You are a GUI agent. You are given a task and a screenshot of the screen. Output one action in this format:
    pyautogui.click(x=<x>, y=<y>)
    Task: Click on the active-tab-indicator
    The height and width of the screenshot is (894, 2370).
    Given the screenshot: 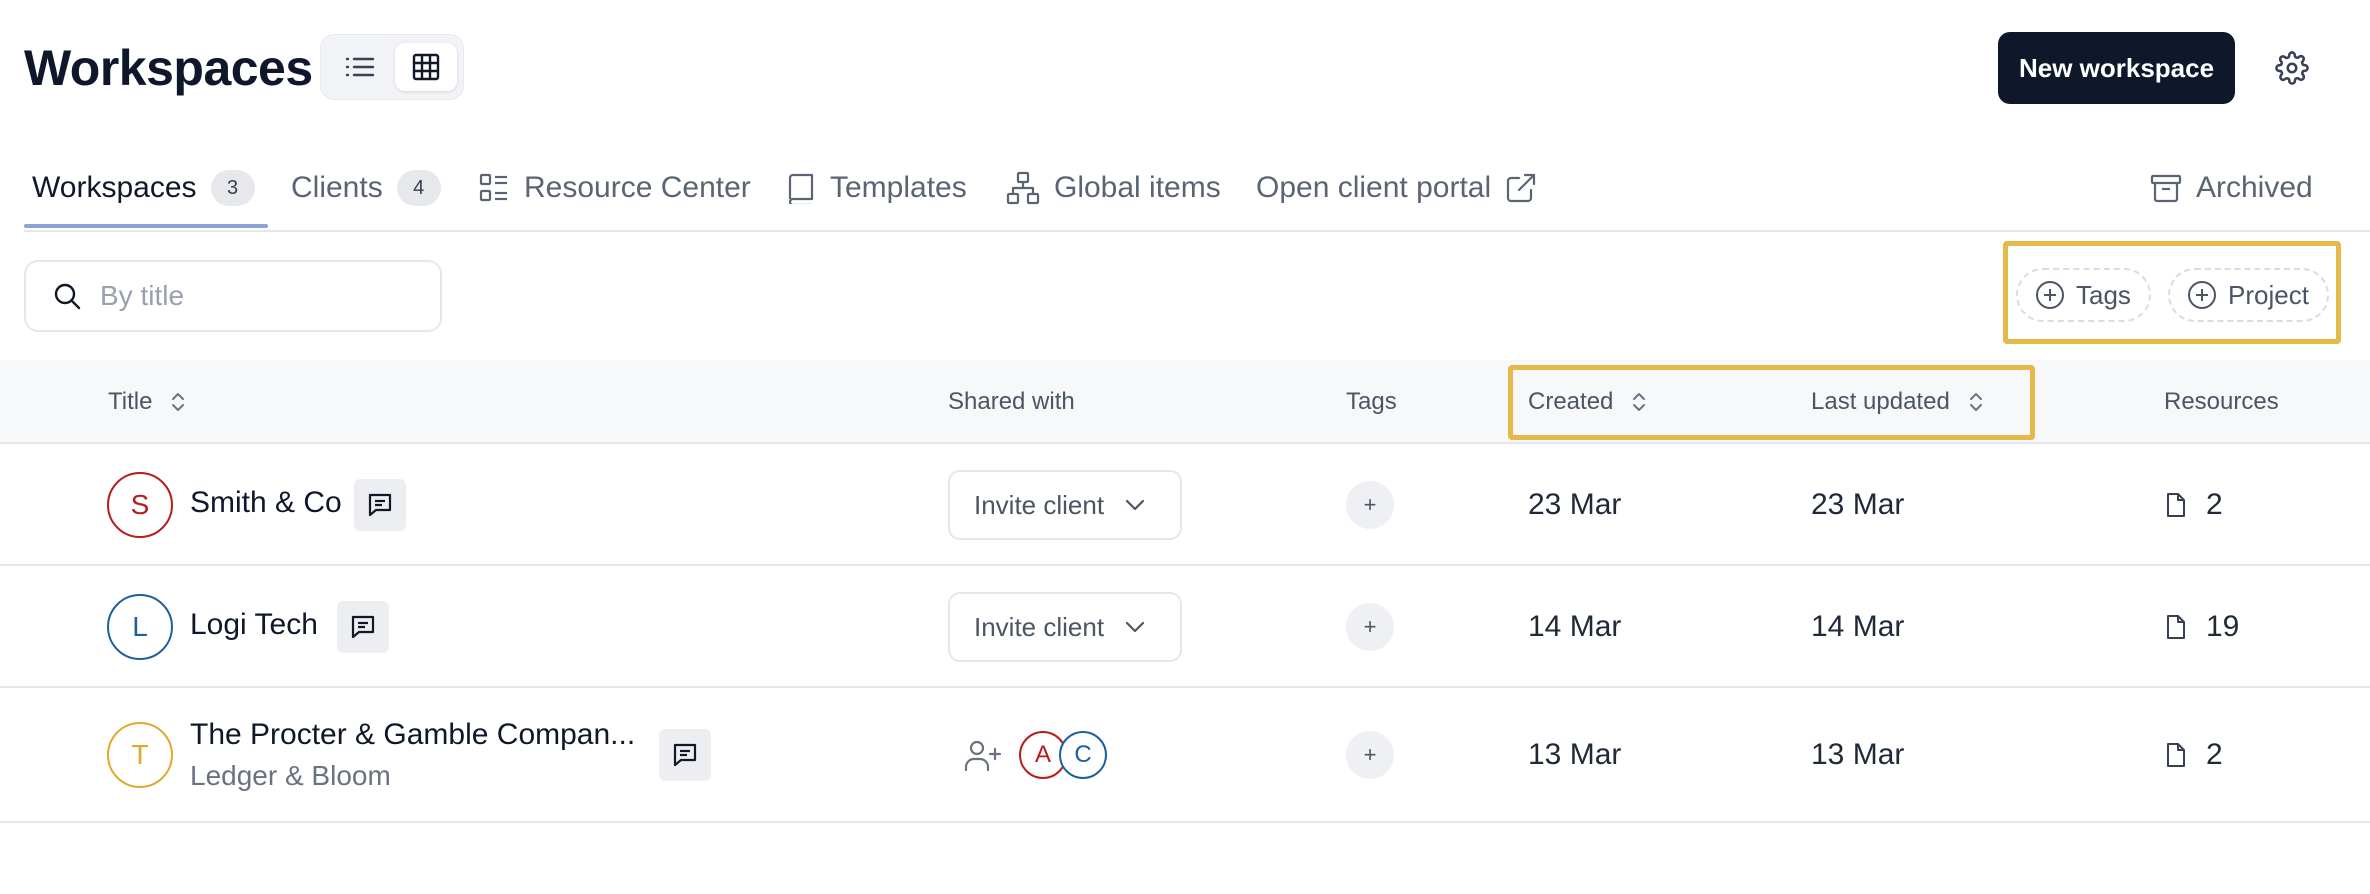 What is the action you would take?
    pyautogui.click(x=146, y=226)
    